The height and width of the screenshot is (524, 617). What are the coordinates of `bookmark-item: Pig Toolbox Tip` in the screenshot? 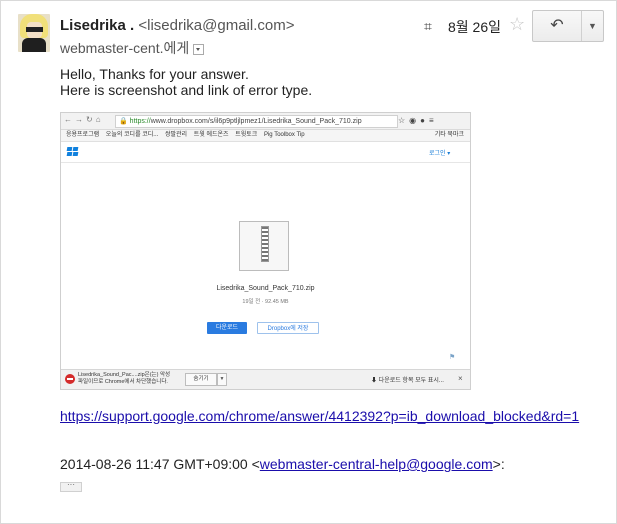 It's located at (284, 135).